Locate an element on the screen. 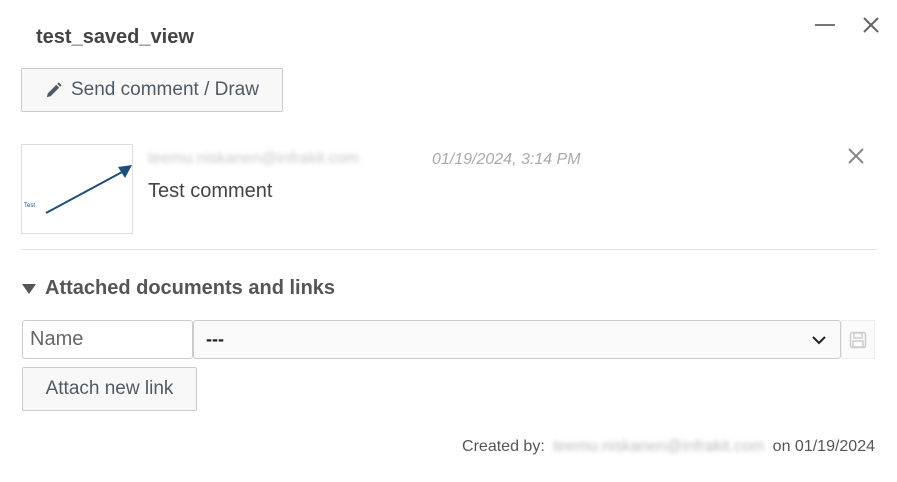 The width and height of the screenshot is (897, 482). chevron-down-icon is located at coordinates (819, 339).